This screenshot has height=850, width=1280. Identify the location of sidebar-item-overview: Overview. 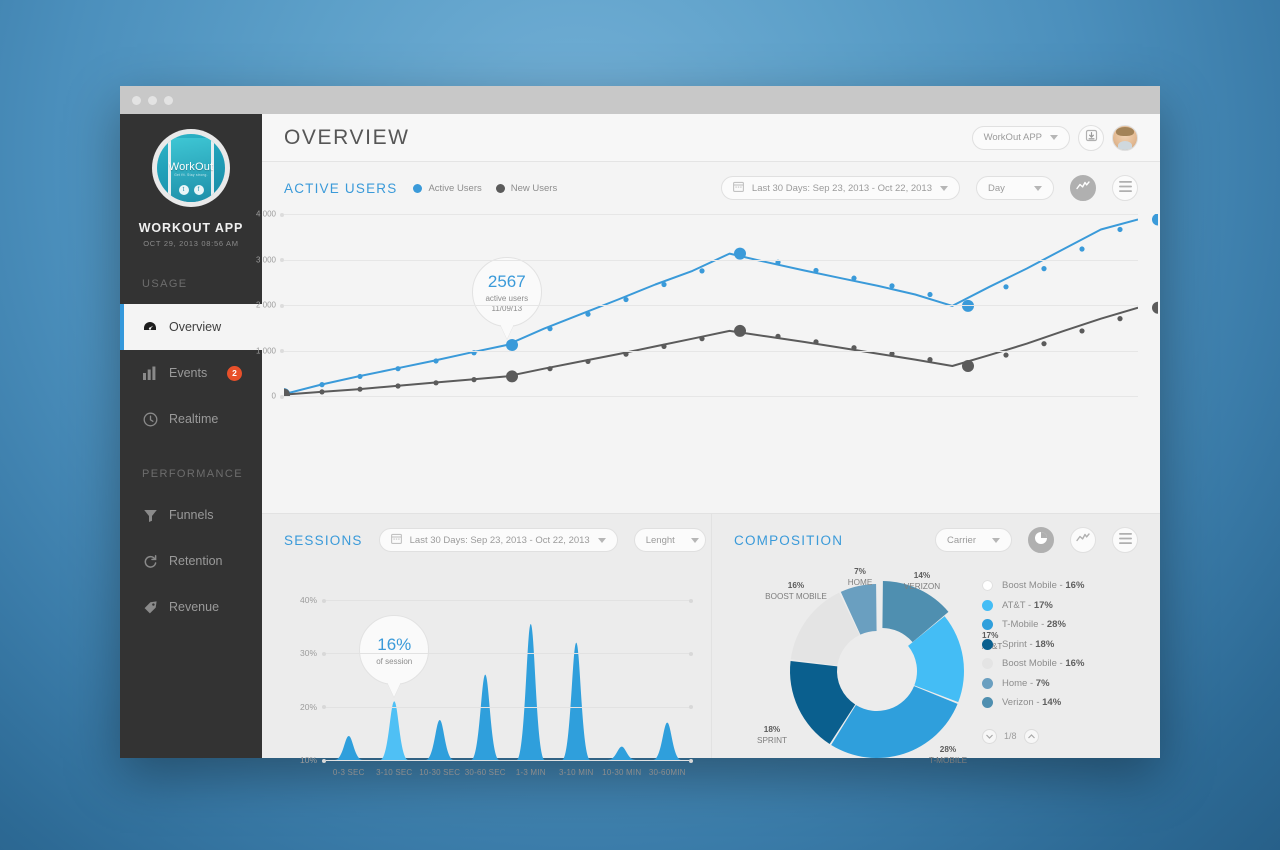
(191, 327).